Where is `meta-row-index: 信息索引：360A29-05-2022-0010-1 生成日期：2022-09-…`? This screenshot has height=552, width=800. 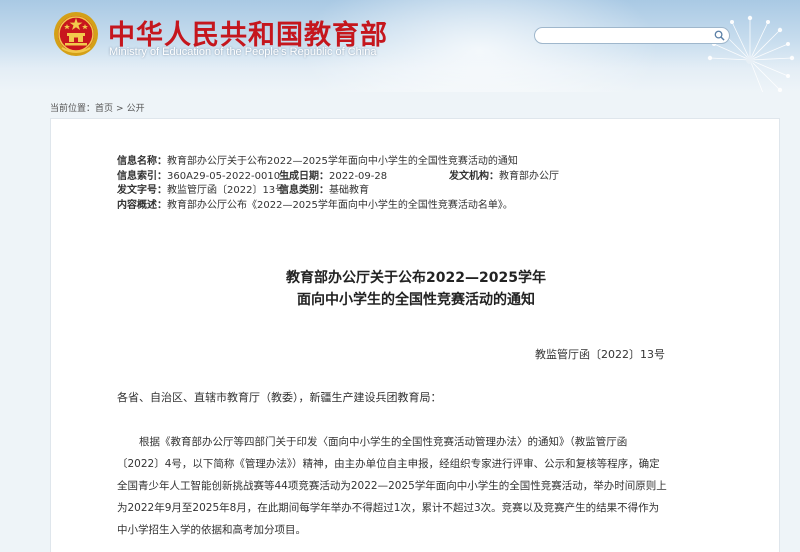
meta-row-index: 信息索引：360A29-05-2022-0010-1 生成日期：2022-09-… is located at coordinates (397, 177).